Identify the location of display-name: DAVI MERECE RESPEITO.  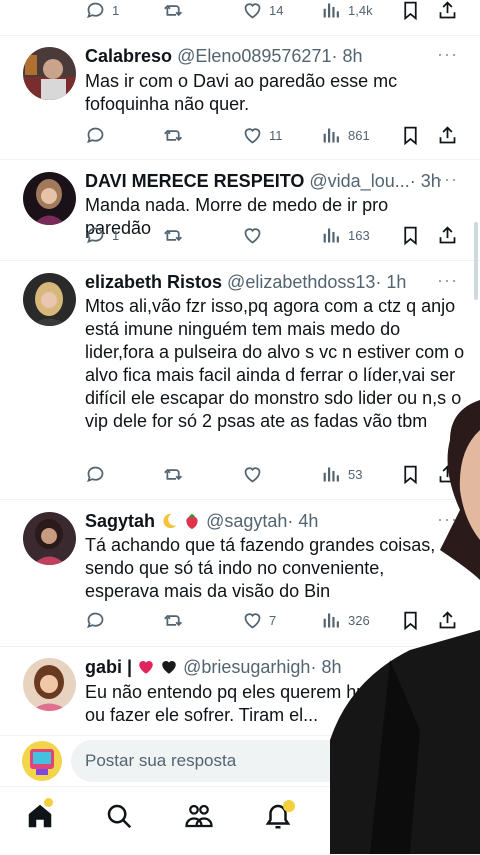
(194, 181).